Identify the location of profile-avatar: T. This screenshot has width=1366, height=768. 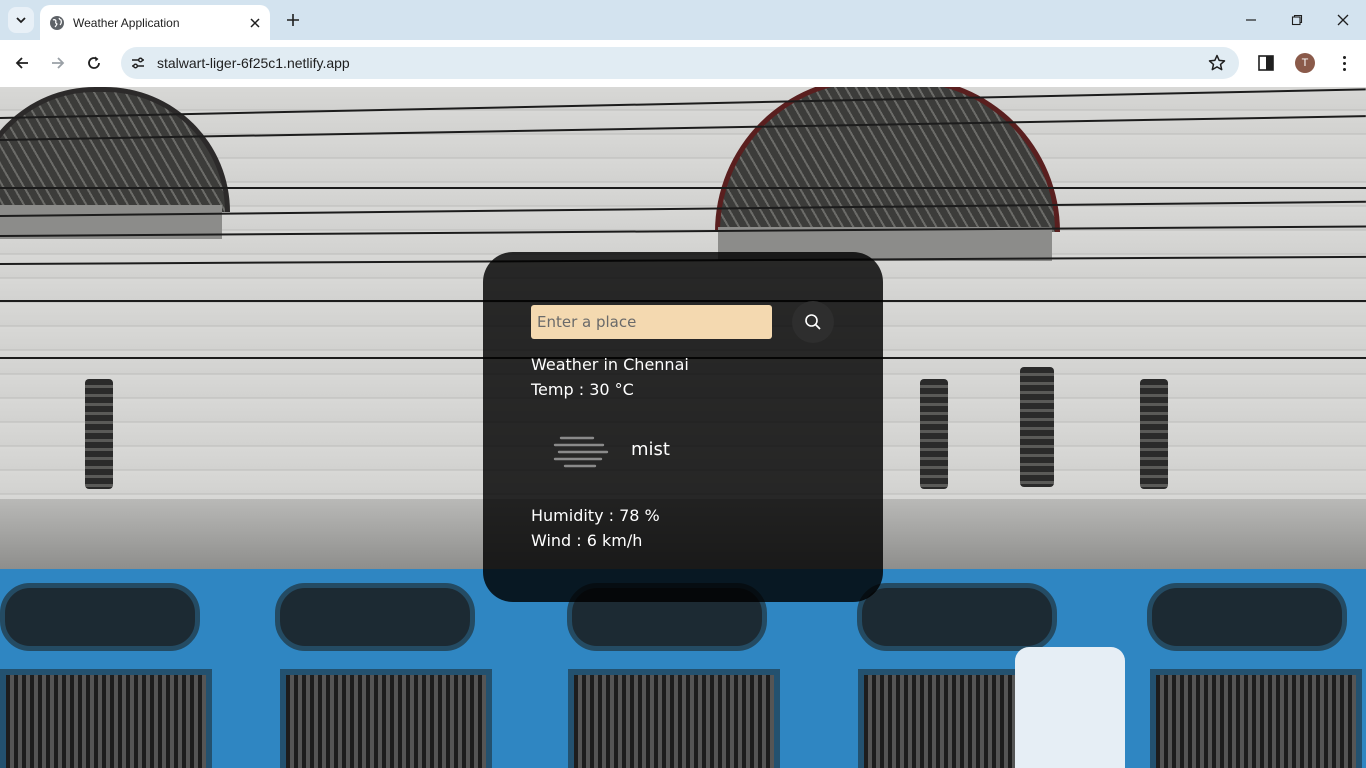
(1305, 63).